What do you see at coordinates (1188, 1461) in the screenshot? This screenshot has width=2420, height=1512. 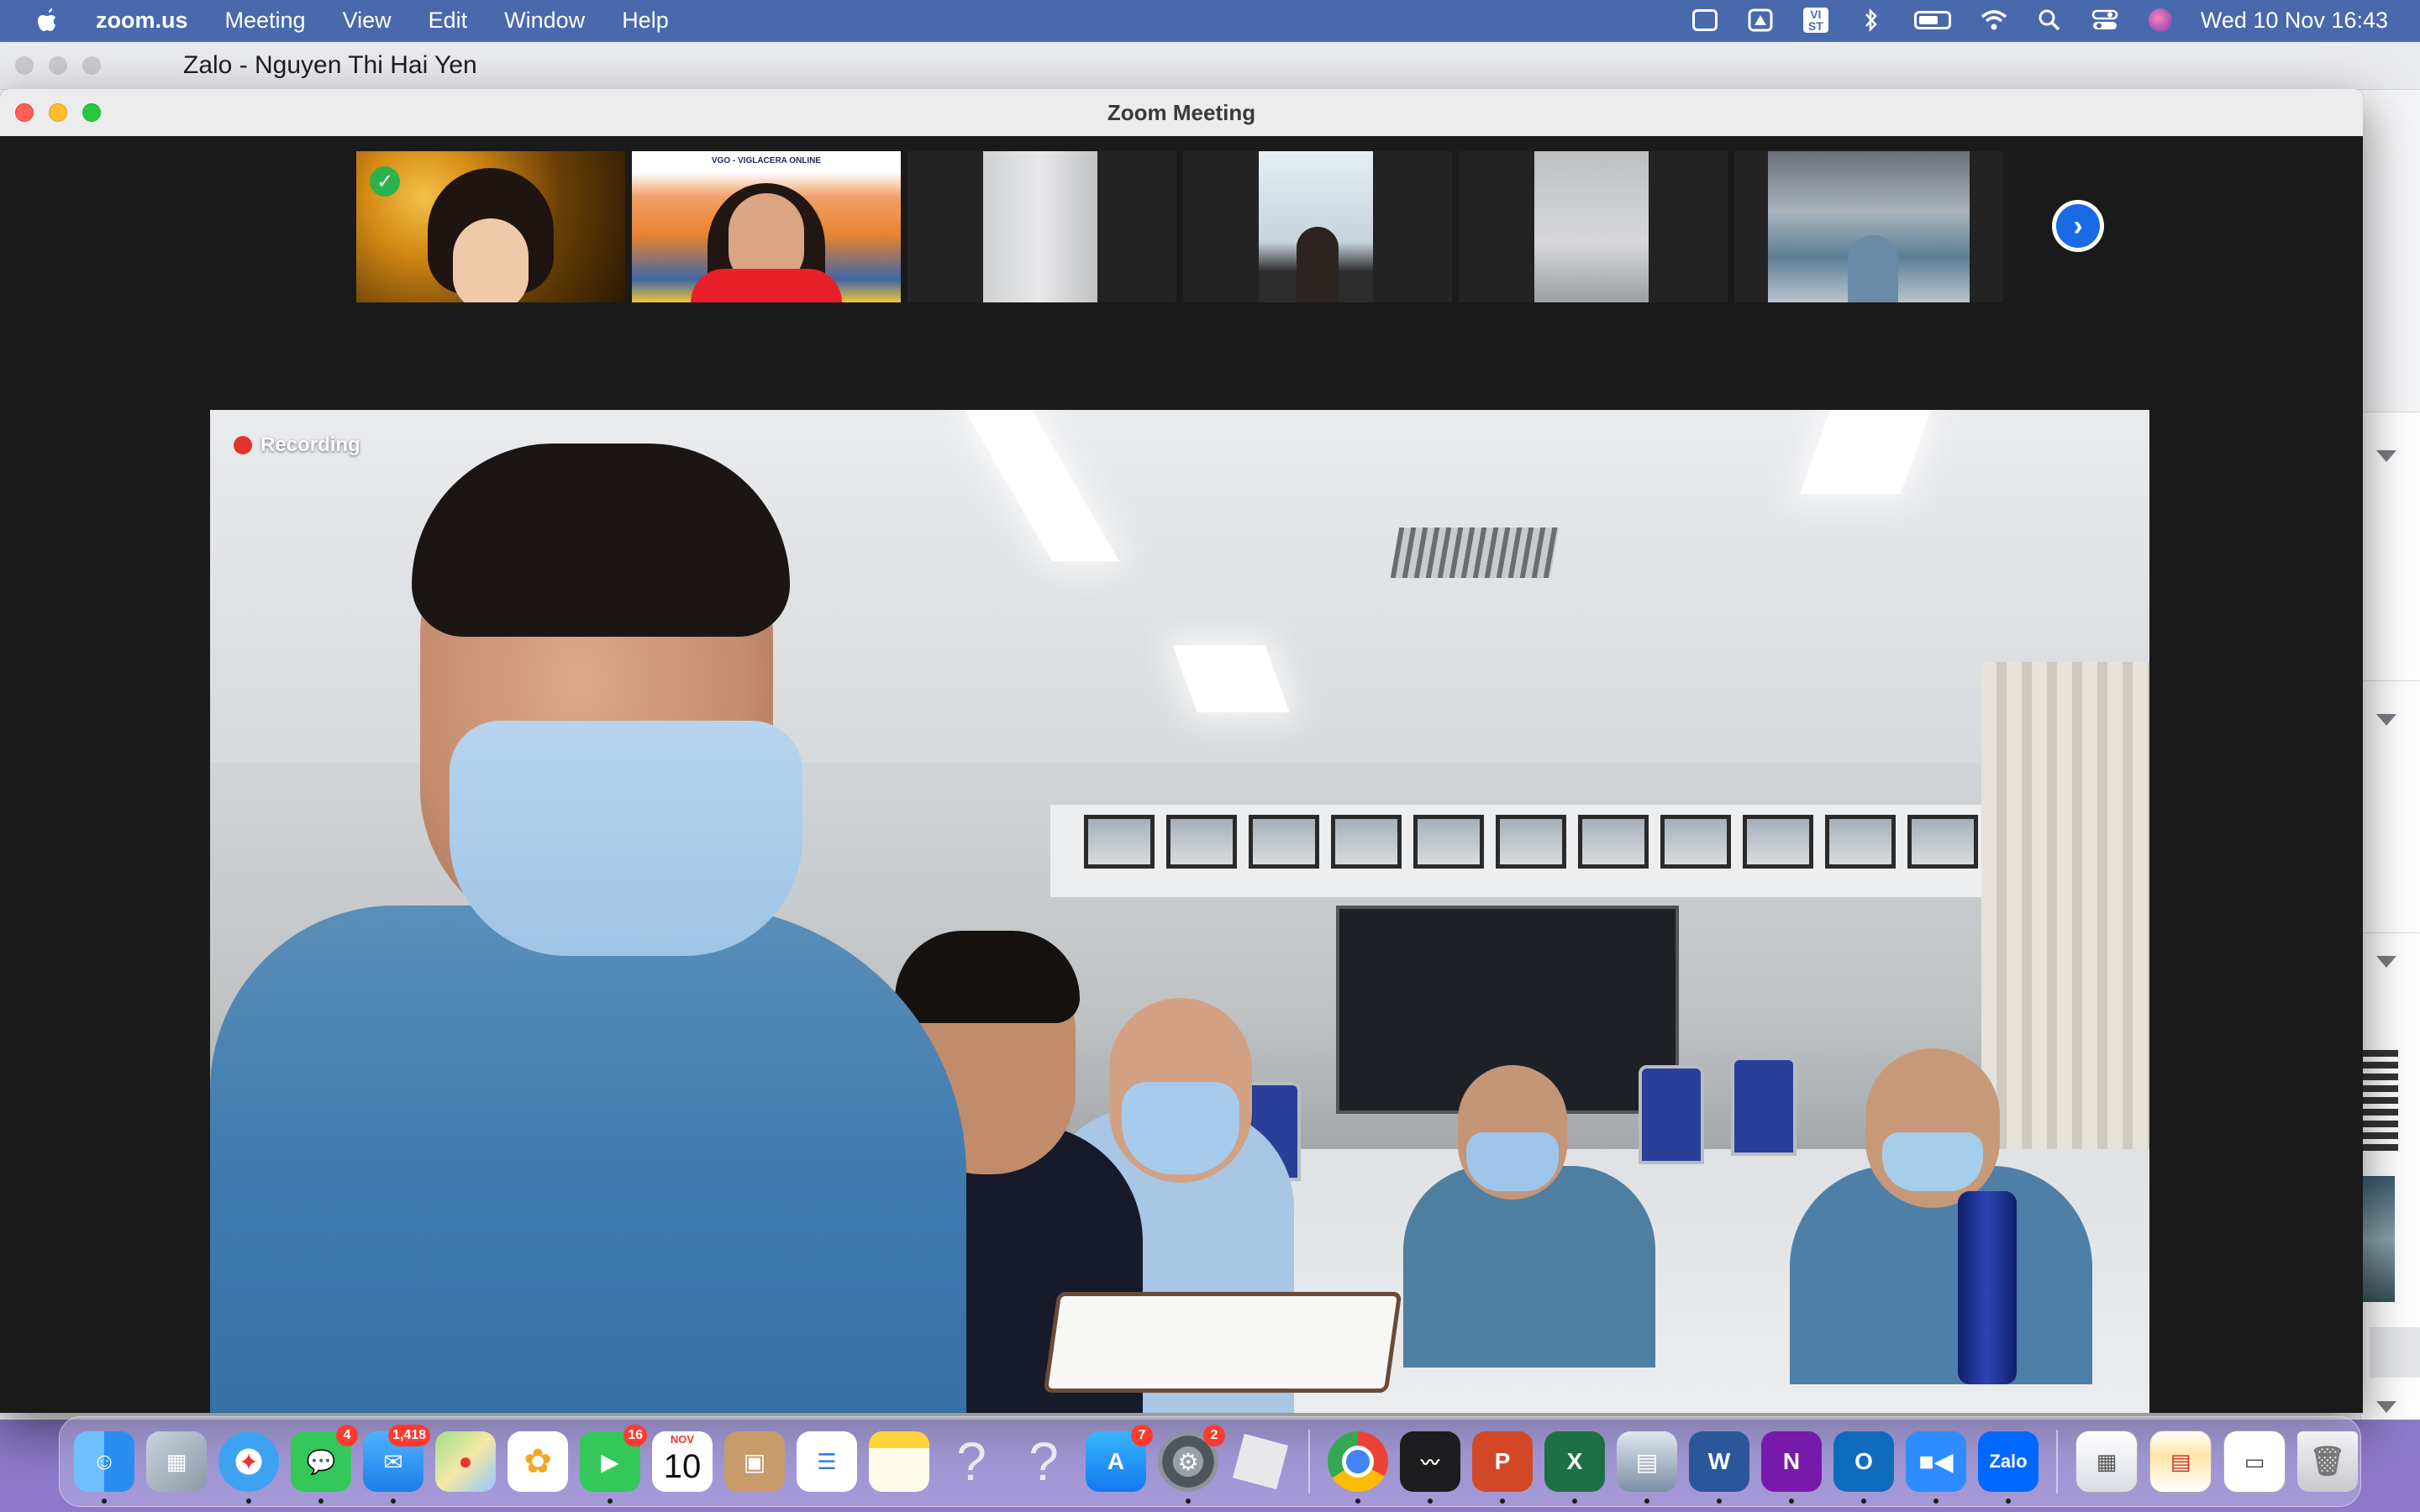 I see `gear-icon: ⚙` at bounding box center [1188, 1461].